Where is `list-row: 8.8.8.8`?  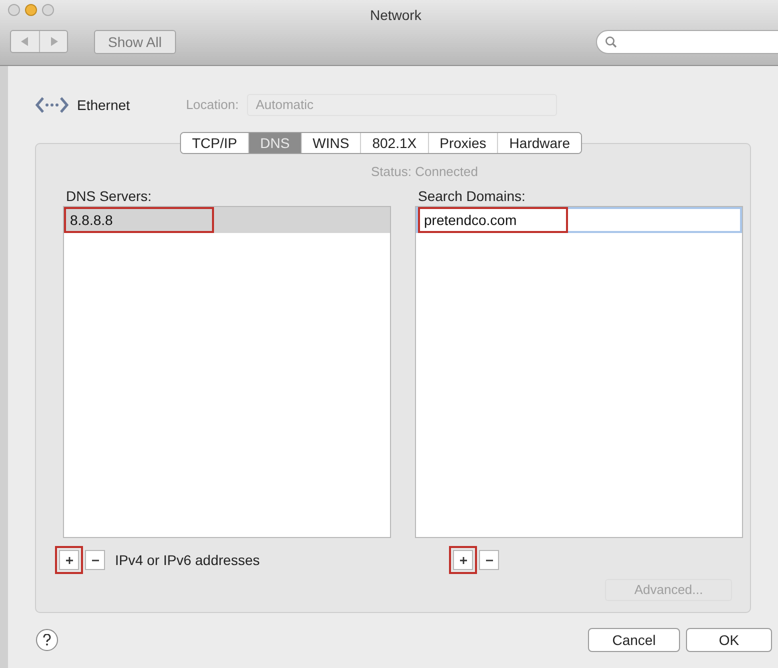 list-row: 8.8.8.8 is located at coordinates (227, 220).